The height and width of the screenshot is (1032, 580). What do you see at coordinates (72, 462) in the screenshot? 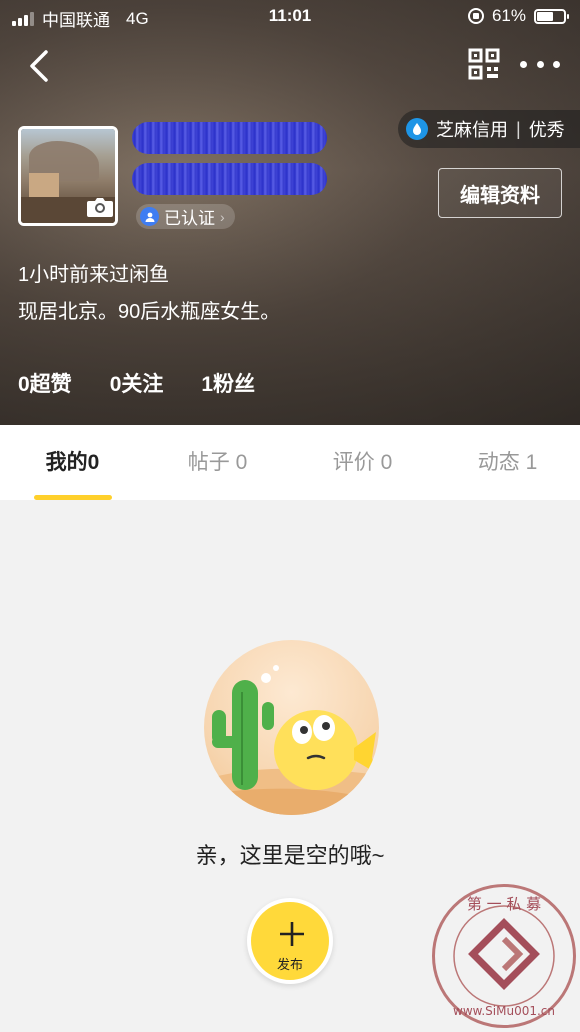
I see `tab-mine: 我的0` at bounding box center [72, 462].